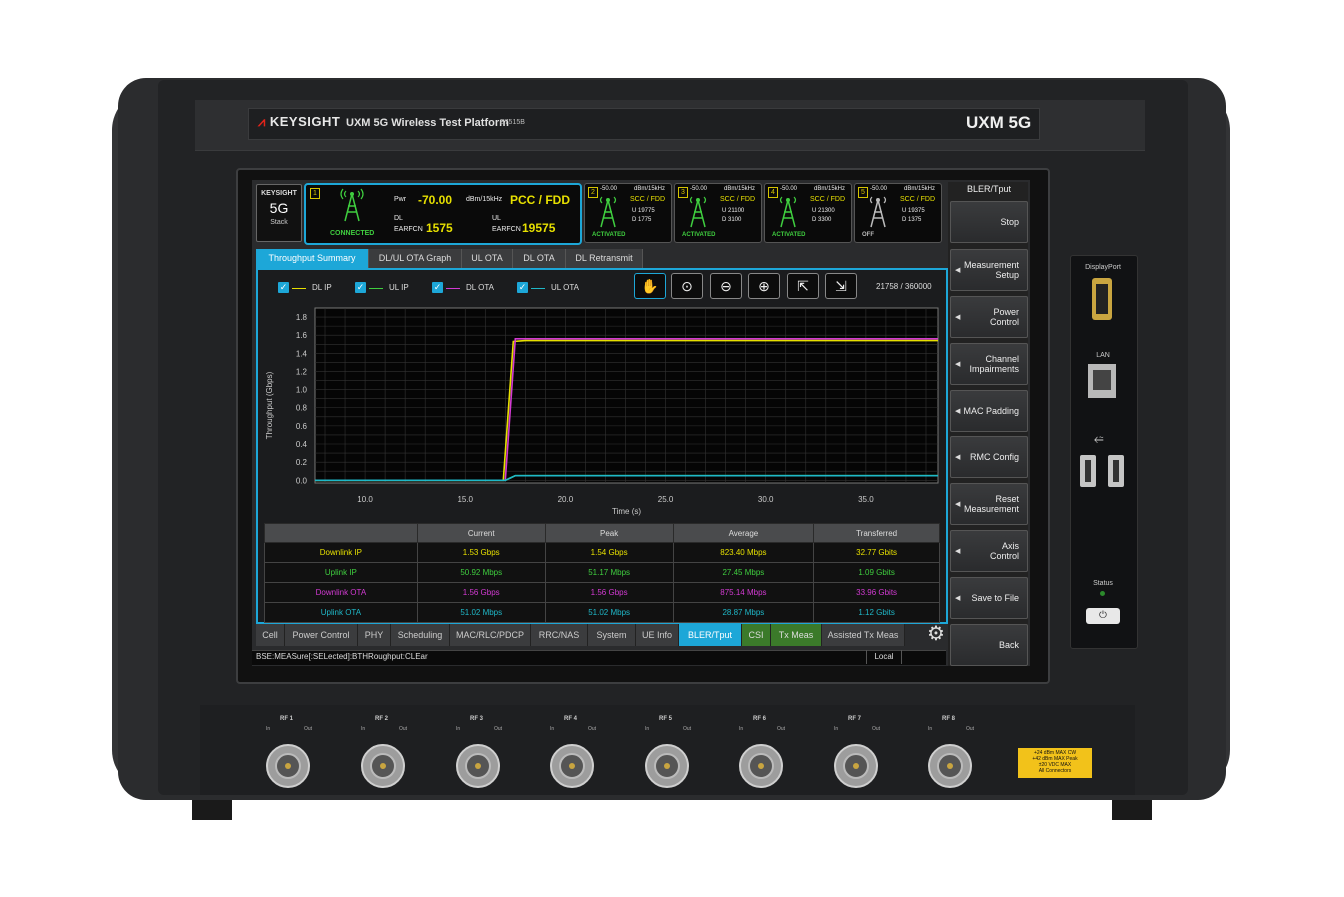 Image resolution: width=1344 pixels, height=897 pixels. What do you see at coordinates (1103, 583) in the screenshot?
I see `status-label: Status` at bounding box center [1103, 583].